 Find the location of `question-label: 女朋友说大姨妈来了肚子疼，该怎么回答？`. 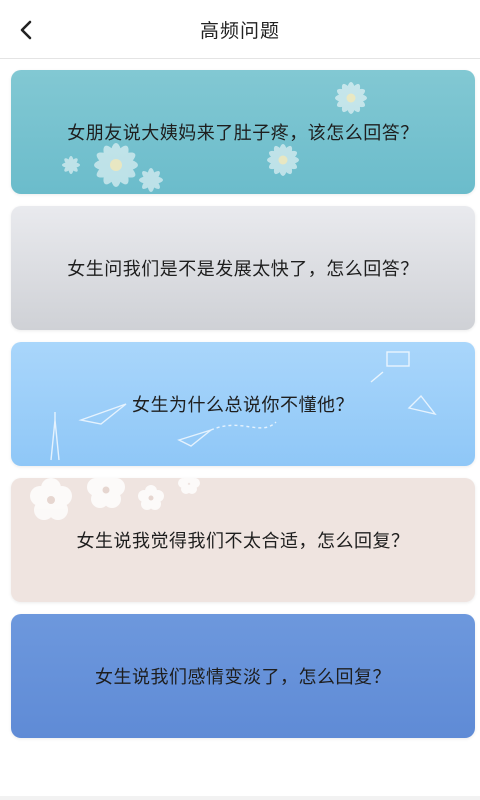

question-label: 女朋友说大姨妈来了肚子疼，该怎么回答？ is located at coordinates (243, 133).